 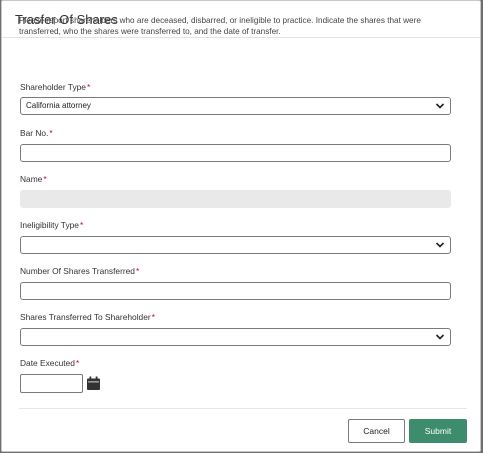 What do you see at coordinates (55, 87) in the screenshot?
I see `shareholder-type-label: Shareholder Type*` at bounding box center [55, 87].